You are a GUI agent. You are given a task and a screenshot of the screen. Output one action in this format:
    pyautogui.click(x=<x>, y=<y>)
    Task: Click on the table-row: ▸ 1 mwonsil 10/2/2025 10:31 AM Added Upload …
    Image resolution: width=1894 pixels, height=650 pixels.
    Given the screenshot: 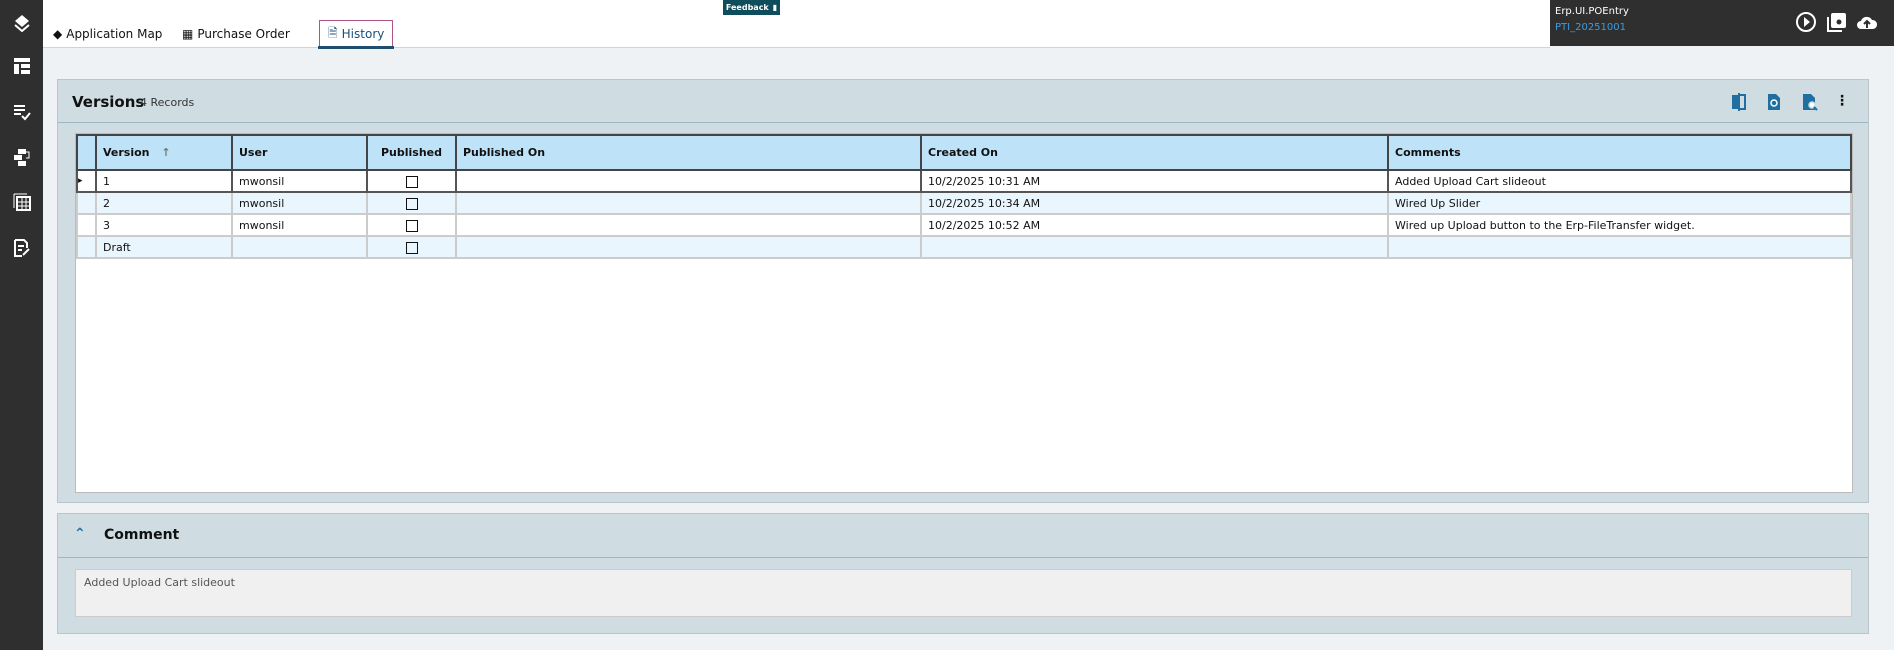 What is the action you would take?
    pyautogui.click(x=964, y=181)
    